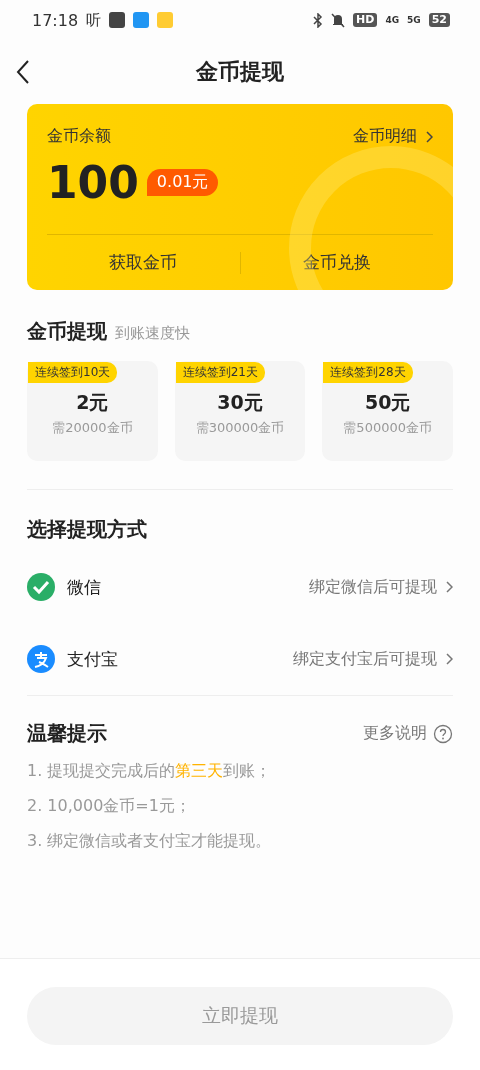 Image resolution: width=480 pixels, height=1070 pixels. I want to click on withdraw-option: 连续签到28天 50元 需500000金币, so click(387, 411).